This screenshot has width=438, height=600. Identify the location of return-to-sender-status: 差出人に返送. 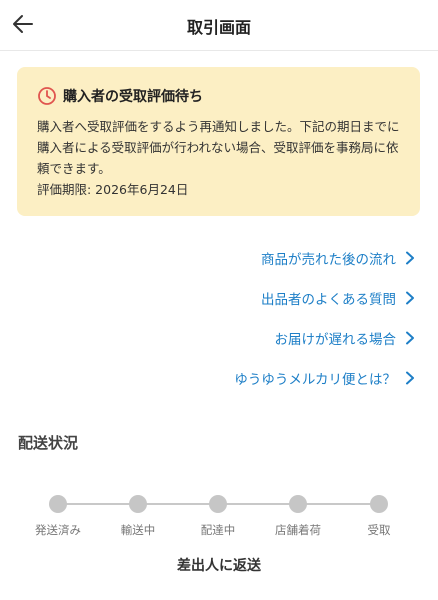
(219, 566).